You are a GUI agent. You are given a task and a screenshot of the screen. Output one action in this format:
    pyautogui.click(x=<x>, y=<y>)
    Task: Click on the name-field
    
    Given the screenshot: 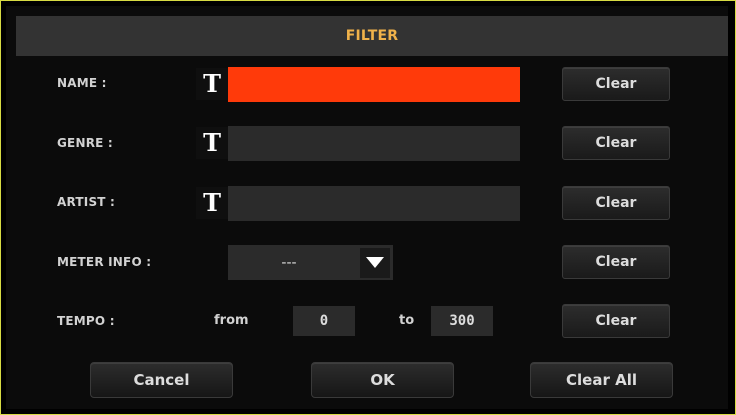 What is the action you would take?
    pyautogui.click(x=374, y=84)
    